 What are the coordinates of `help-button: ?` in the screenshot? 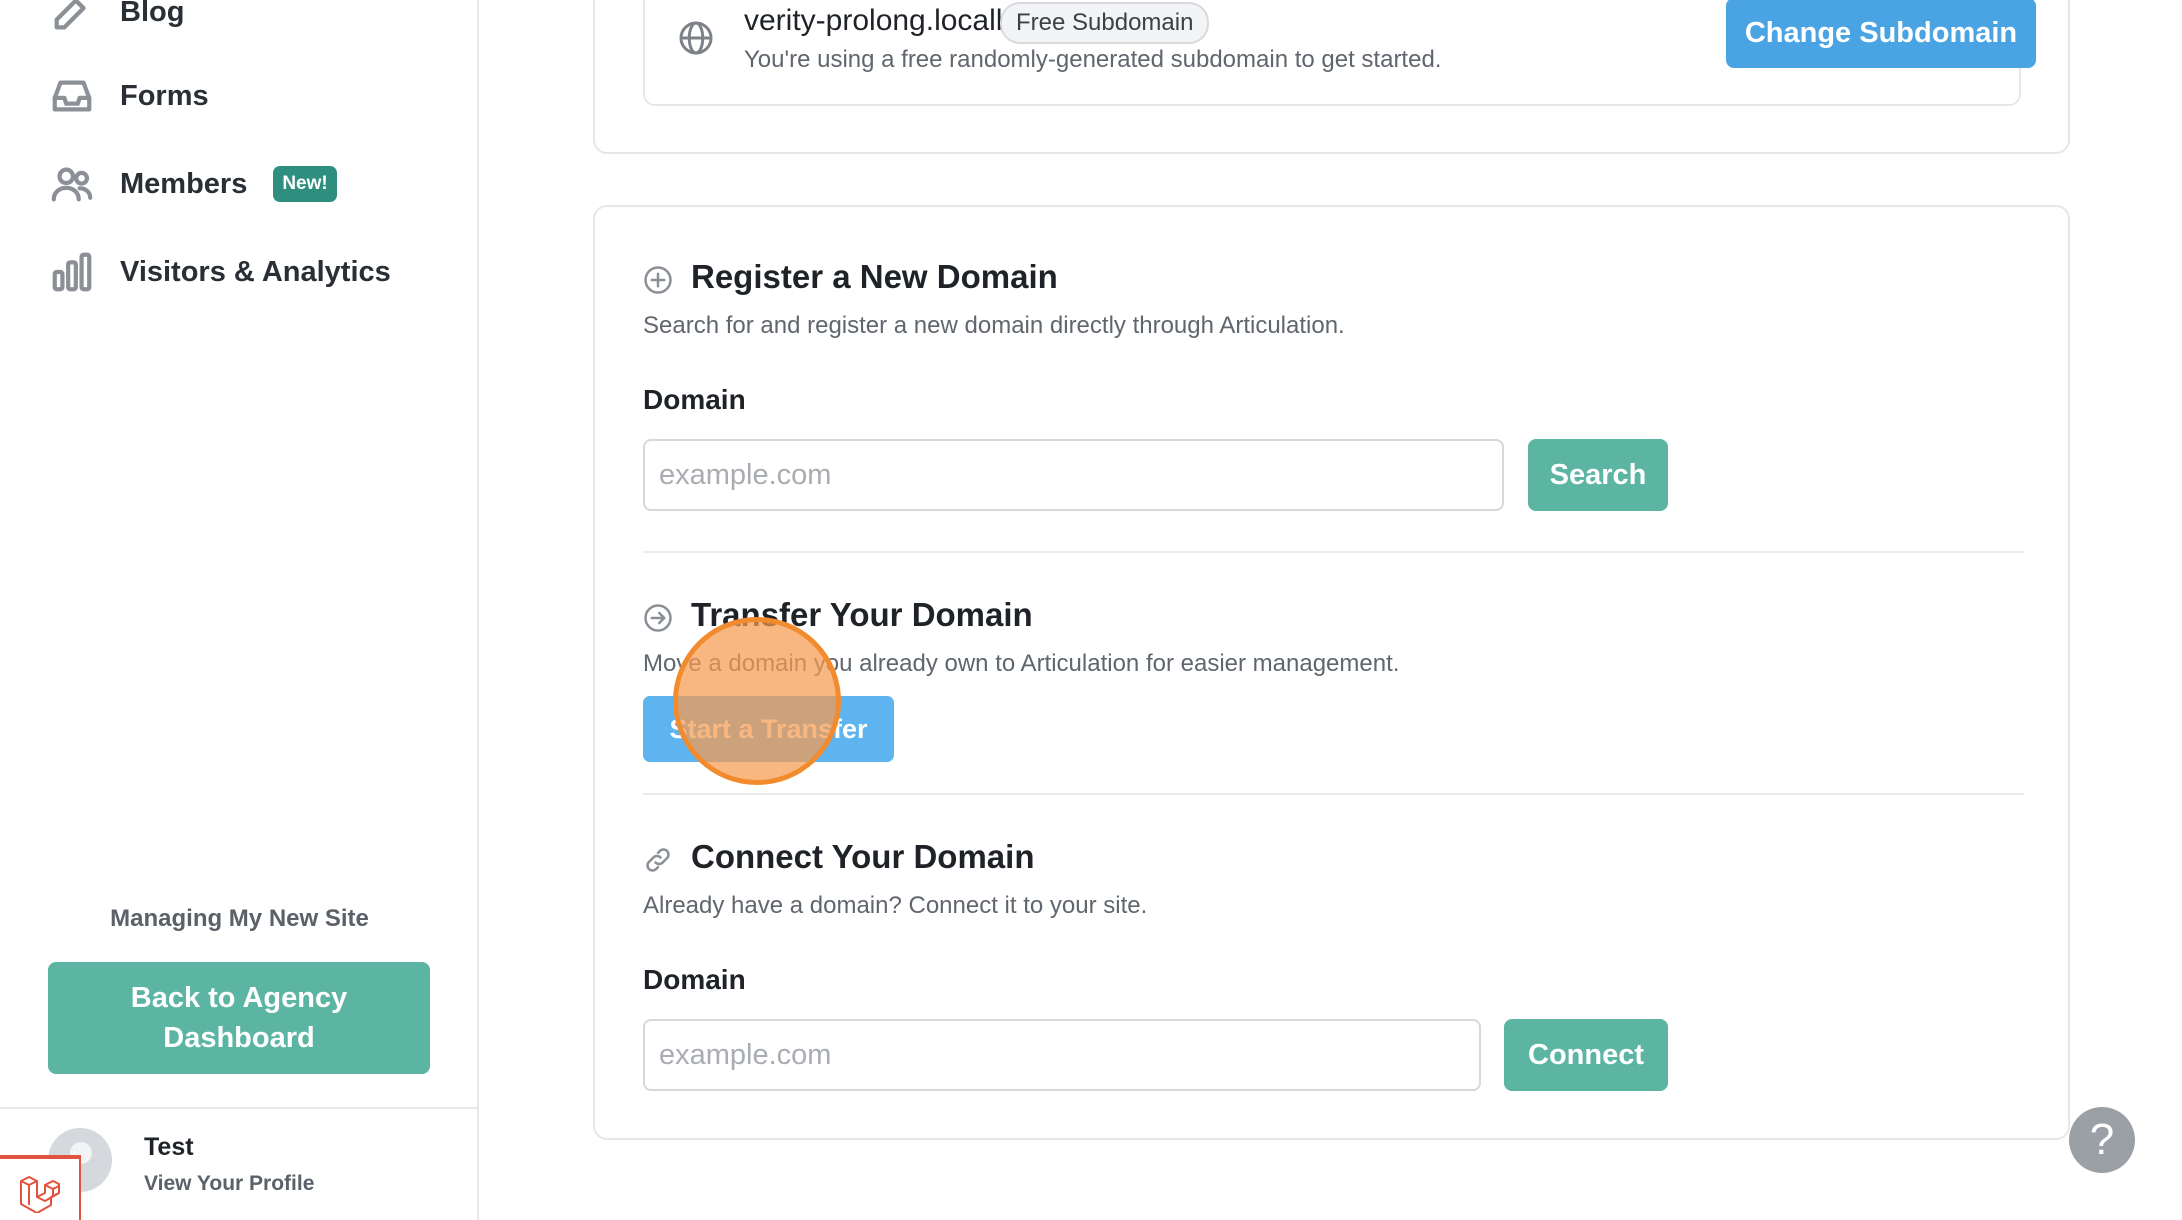 It's located at (2102, 1140).